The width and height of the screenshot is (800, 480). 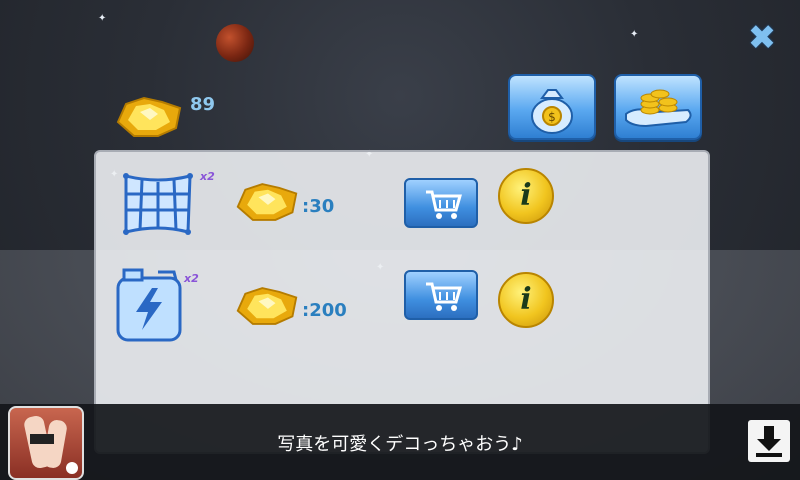 I want to click on download-button, so click(x=769, y=441).